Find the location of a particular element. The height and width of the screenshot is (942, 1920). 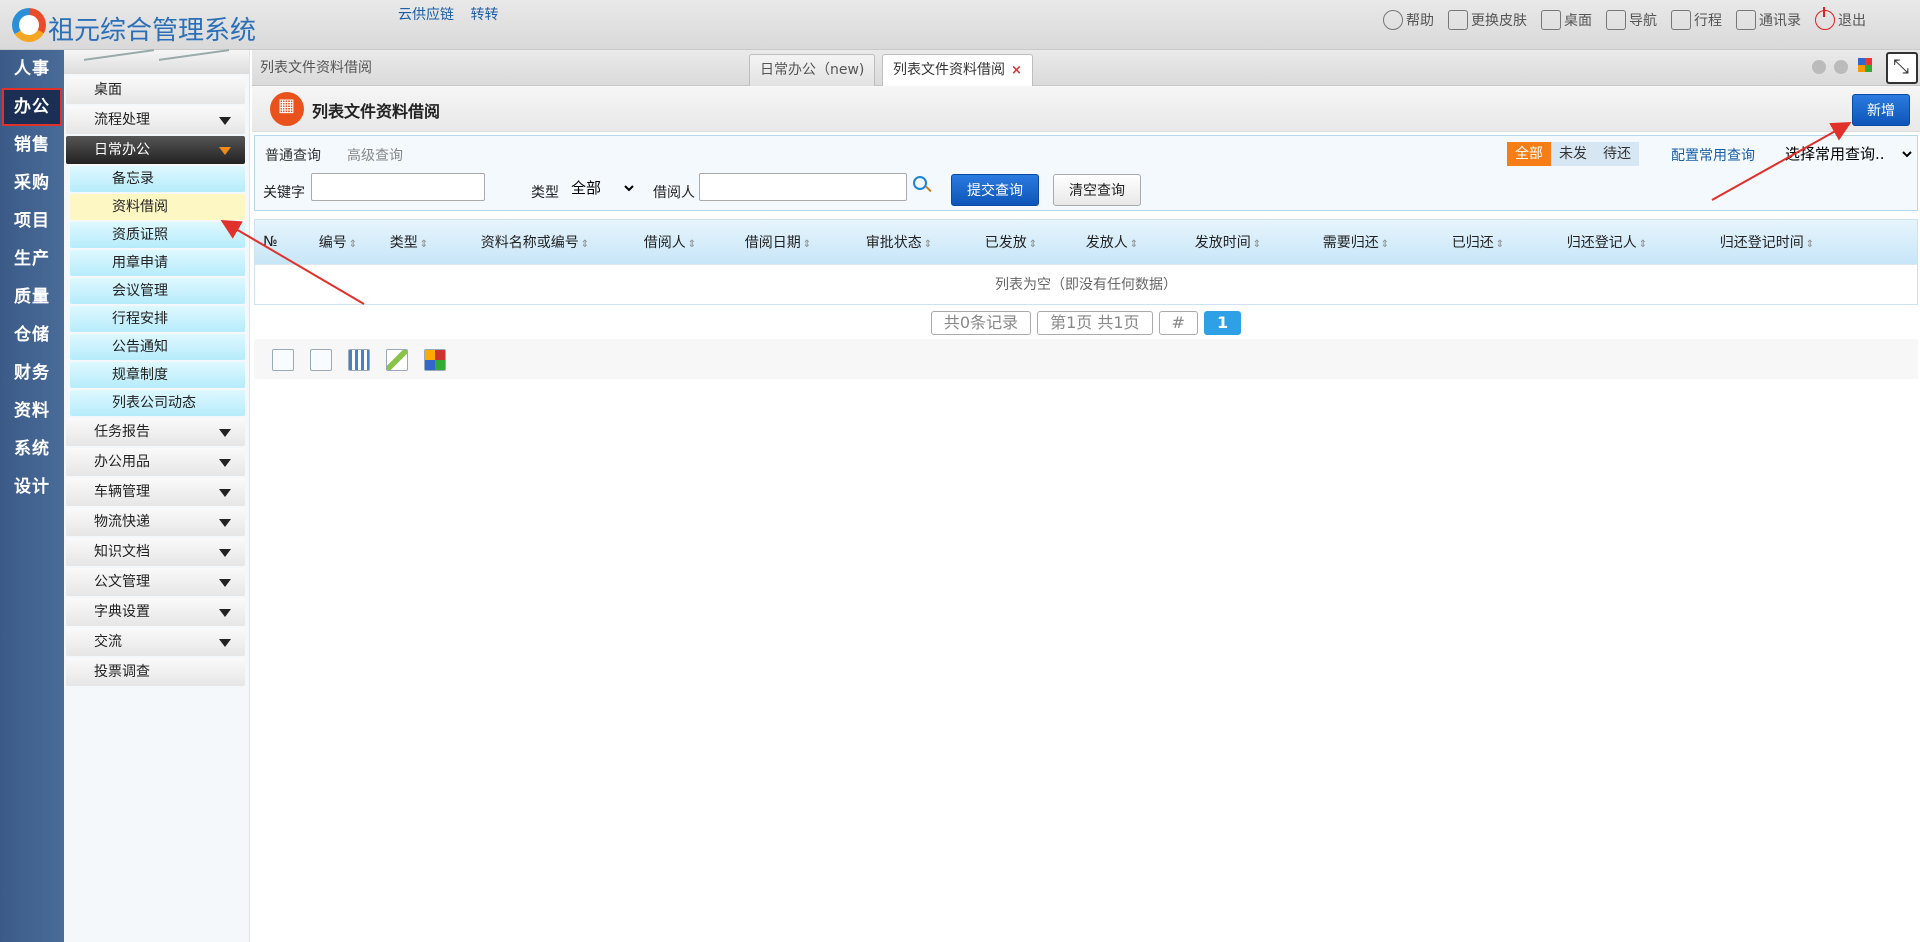

col-issue-time: 发放时间 ⇕ is located at coordinates (1228, 242).